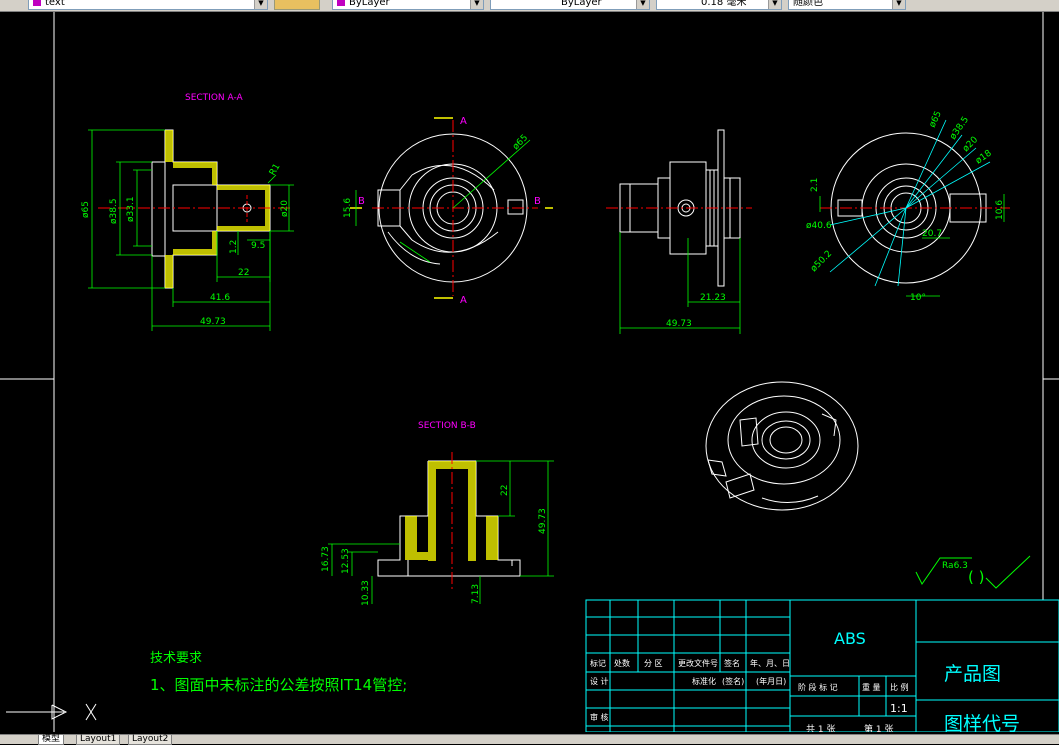 The width and height of the screenshot is (1059, 745). I want to click on dim-d65: ø65, so click(86, 209).